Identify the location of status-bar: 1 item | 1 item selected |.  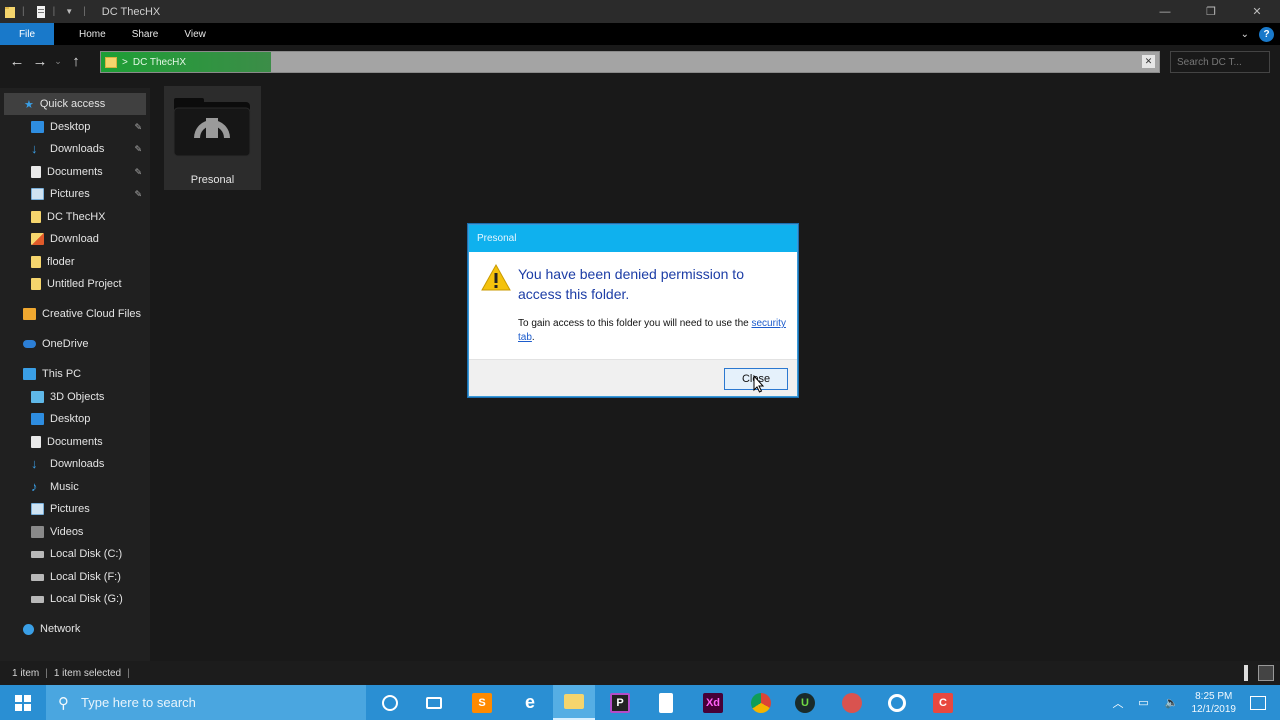
(640, 673).